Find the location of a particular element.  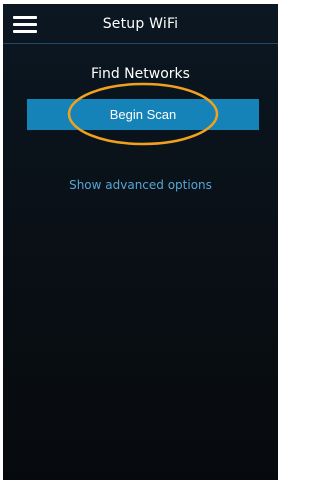

top-bar: Setup WiFi is located at coordinates (140, 24).